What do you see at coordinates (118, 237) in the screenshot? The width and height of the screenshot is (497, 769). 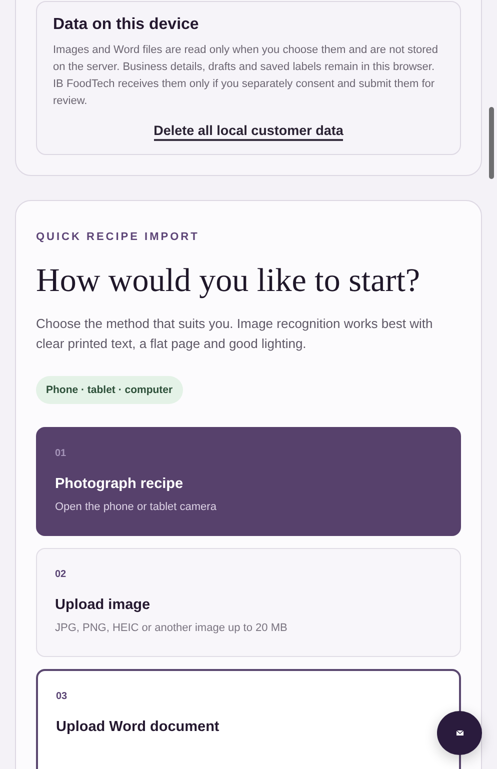 I see `section-eyebrow: QUICK RECIPE IMPORT` at bounding box center [118, 237].